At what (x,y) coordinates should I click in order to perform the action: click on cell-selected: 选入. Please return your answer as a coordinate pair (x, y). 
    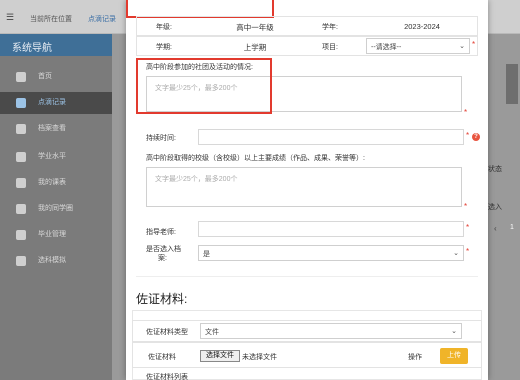
    Looking at the image, I should click on (495, 207).